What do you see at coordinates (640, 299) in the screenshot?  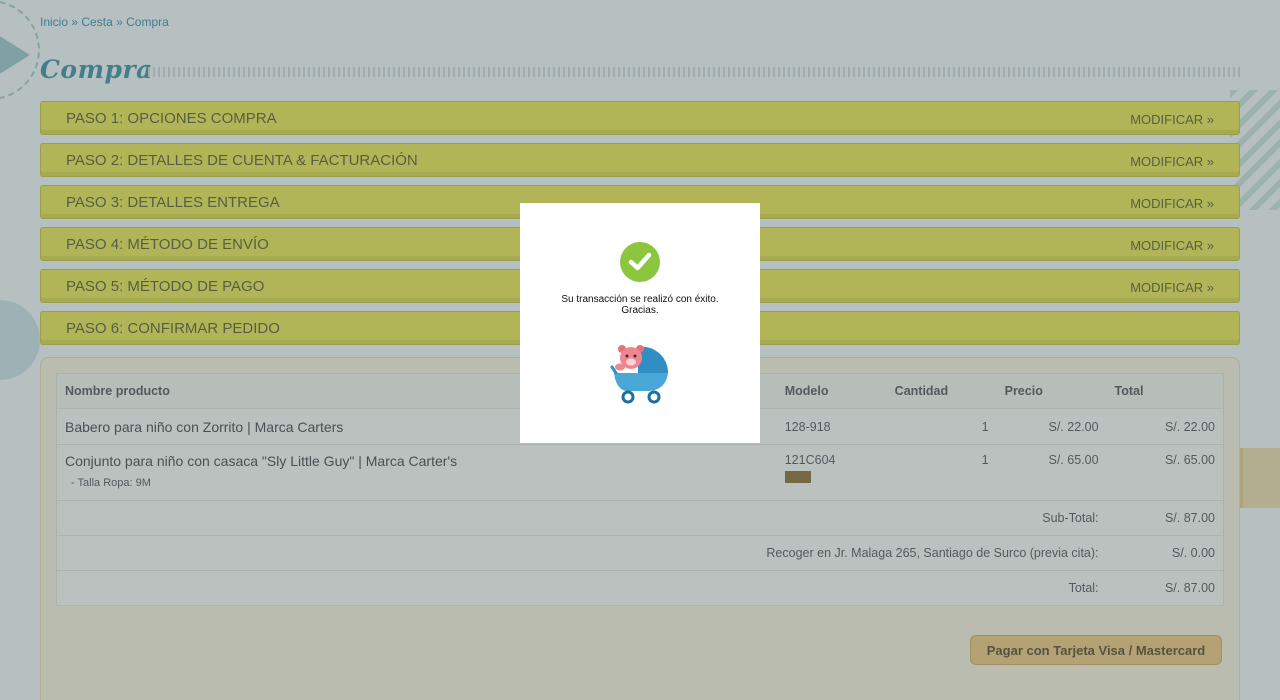 I see `success-message-line1: Su transacción se realizó con éxito.` at bounding box center [640, 299].